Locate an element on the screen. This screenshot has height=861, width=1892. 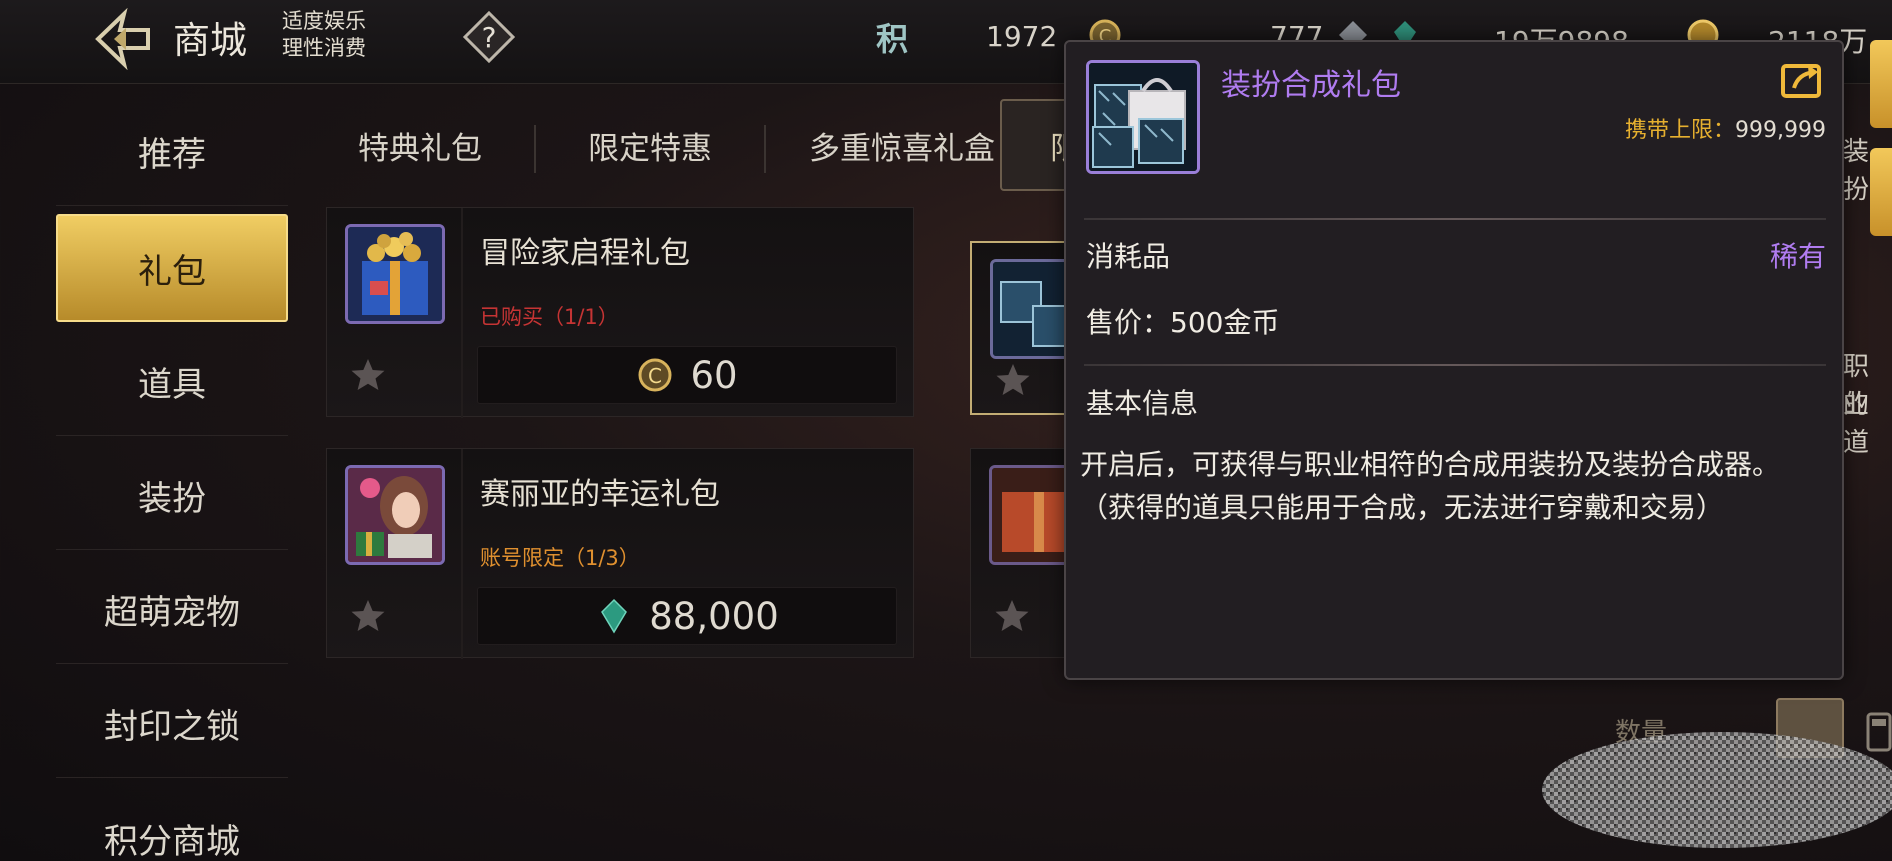
currency-gold-value: 1972 is located at coordinates (1022, 36).